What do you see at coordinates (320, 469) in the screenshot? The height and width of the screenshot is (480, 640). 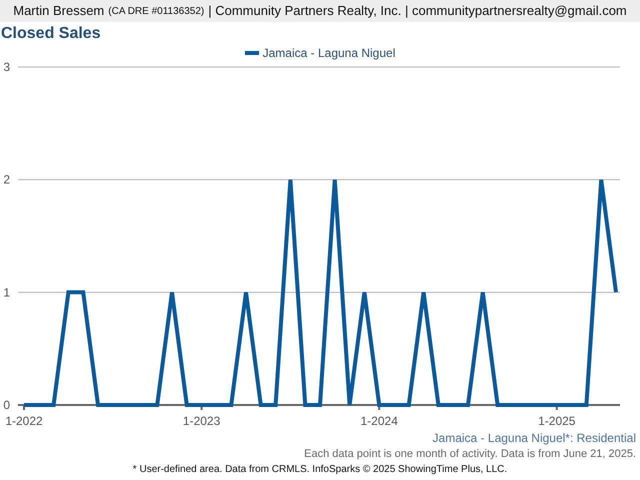 I see `footer-credit: * User-defined area. Data from CRMLS. InfoSparks © 2025 ShowingTime Plus, LLC.` at bounding box center [320, 469].